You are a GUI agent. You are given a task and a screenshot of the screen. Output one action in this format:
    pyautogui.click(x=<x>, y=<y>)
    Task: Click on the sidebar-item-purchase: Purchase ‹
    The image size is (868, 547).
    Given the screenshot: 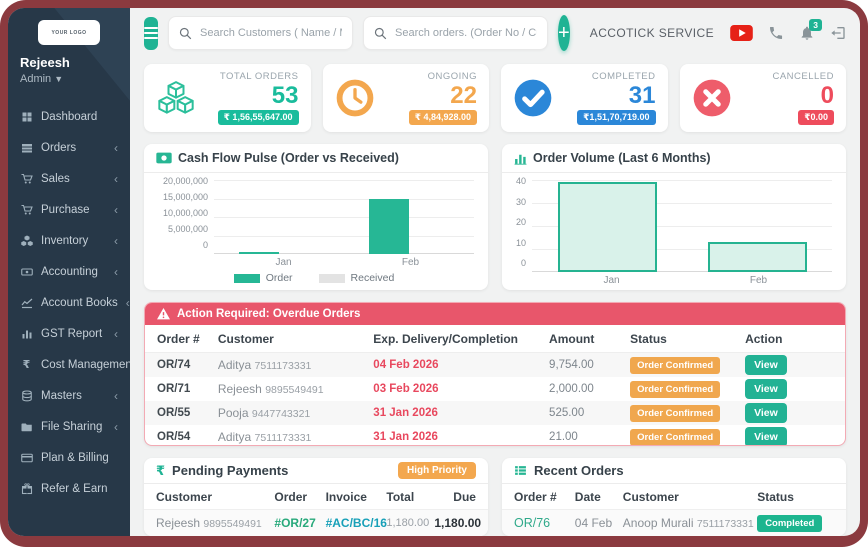 What is the action you would take?
    pyautogui.click(x=69, y=209)
    